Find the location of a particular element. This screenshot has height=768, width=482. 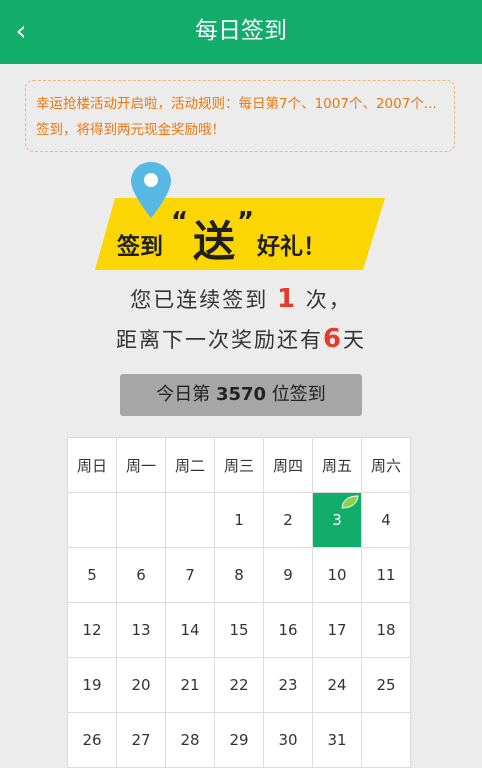

calendar-week-row: 5 6 7 8 9 10 11 is located at coordinates (239, 575).